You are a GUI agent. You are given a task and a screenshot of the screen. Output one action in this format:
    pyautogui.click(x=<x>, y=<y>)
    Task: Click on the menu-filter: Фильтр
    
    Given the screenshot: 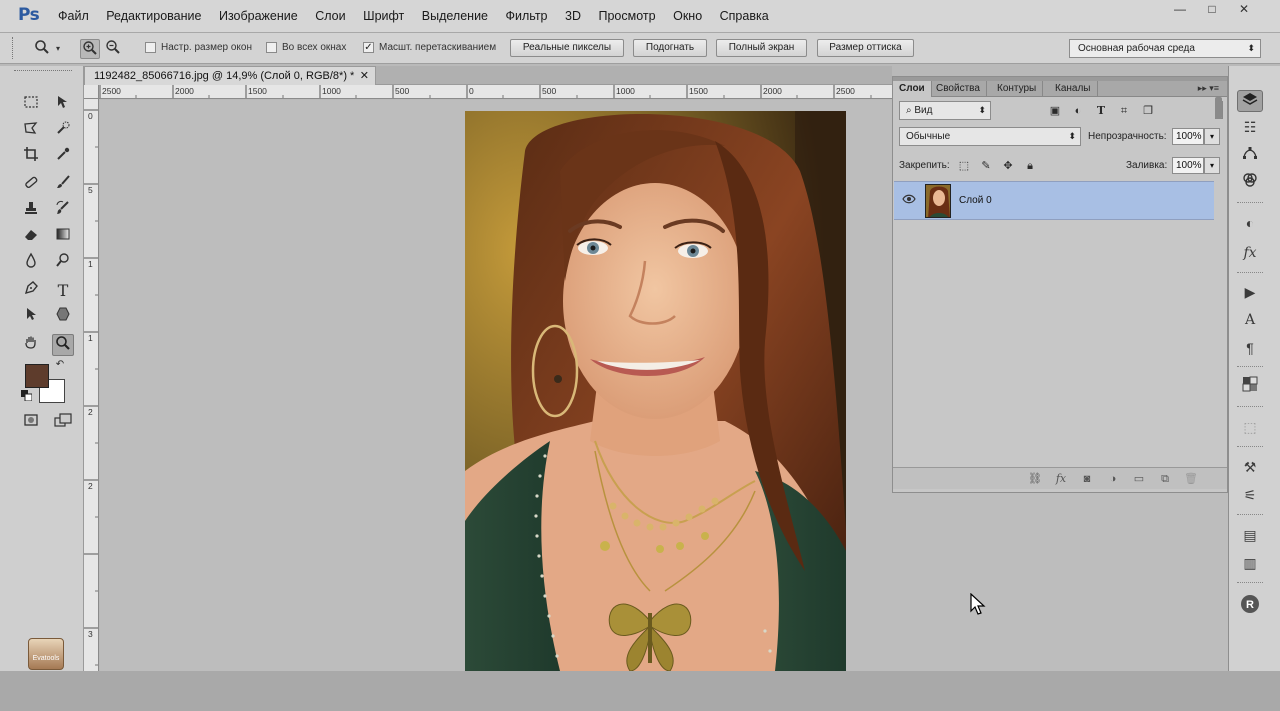 What is the action you would take?
    pyautogui.click(x=527, y=16)
    